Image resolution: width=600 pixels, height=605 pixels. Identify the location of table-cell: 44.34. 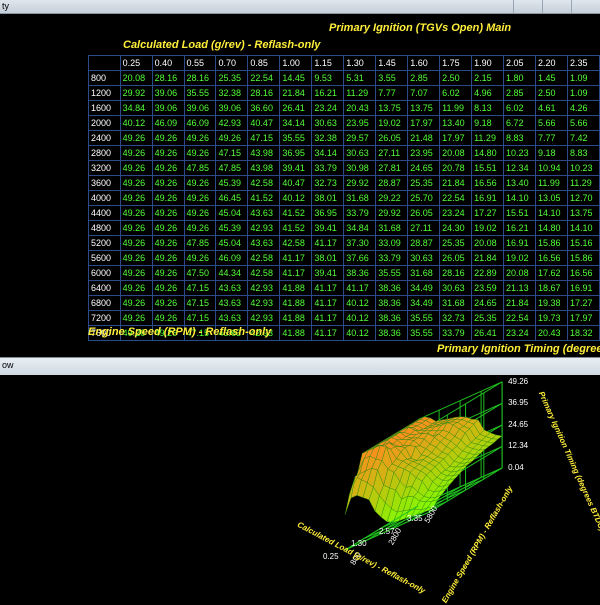
(232, 273).